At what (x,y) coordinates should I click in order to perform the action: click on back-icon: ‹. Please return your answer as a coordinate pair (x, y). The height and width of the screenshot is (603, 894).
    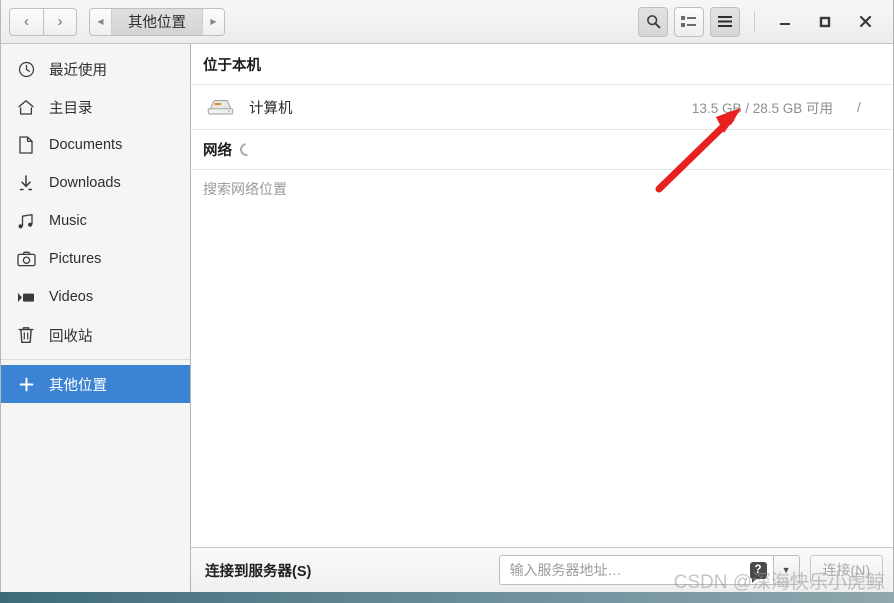
    Looking at the image, I should click on (26, 21).